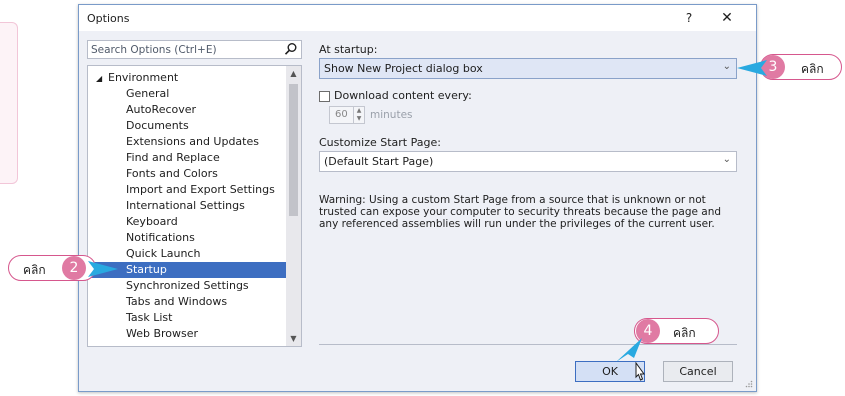 This screenshot has height=396, width=845. I want to click on tree-item-extensions: Extensions and Updates, so click(187, 142).